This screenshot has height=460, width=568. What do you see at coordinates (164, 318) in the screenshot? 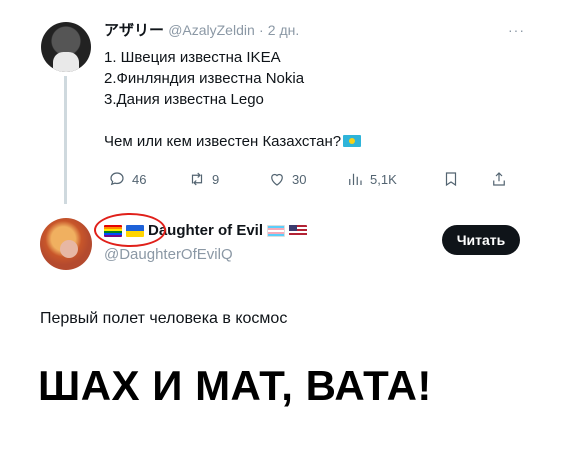
I see `reply-text: Первый полет человека в космос` at bounding box center [164, 318].